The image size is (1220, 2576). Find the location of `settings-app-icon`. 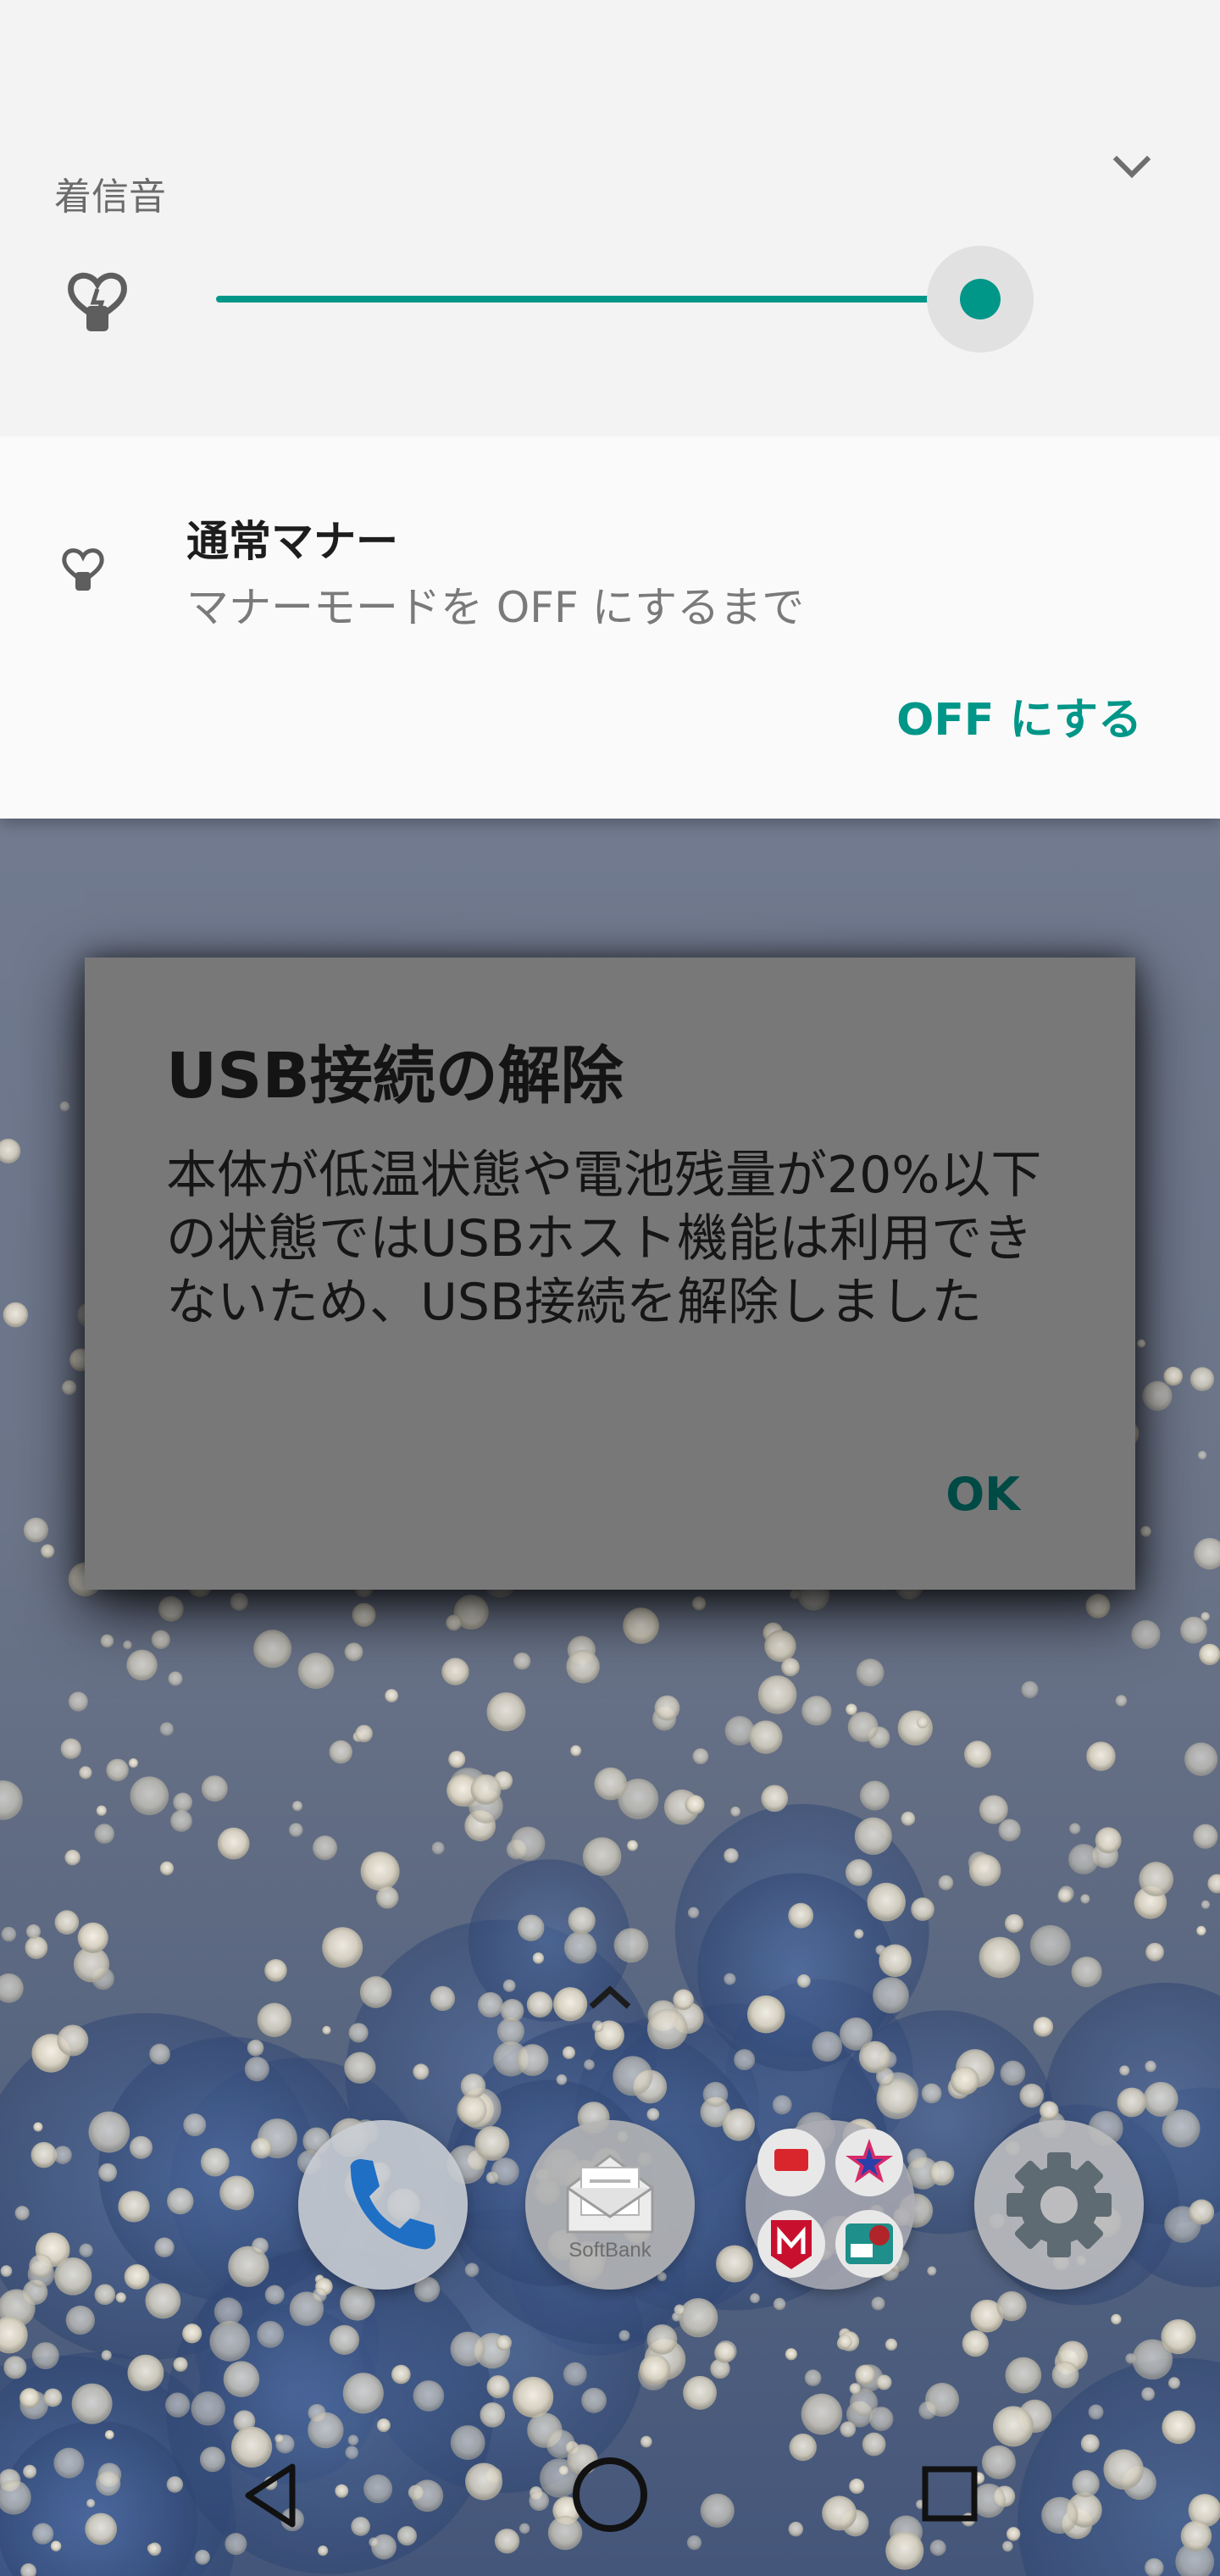

settings-app-icon is located at coordinates (1059, 2205).